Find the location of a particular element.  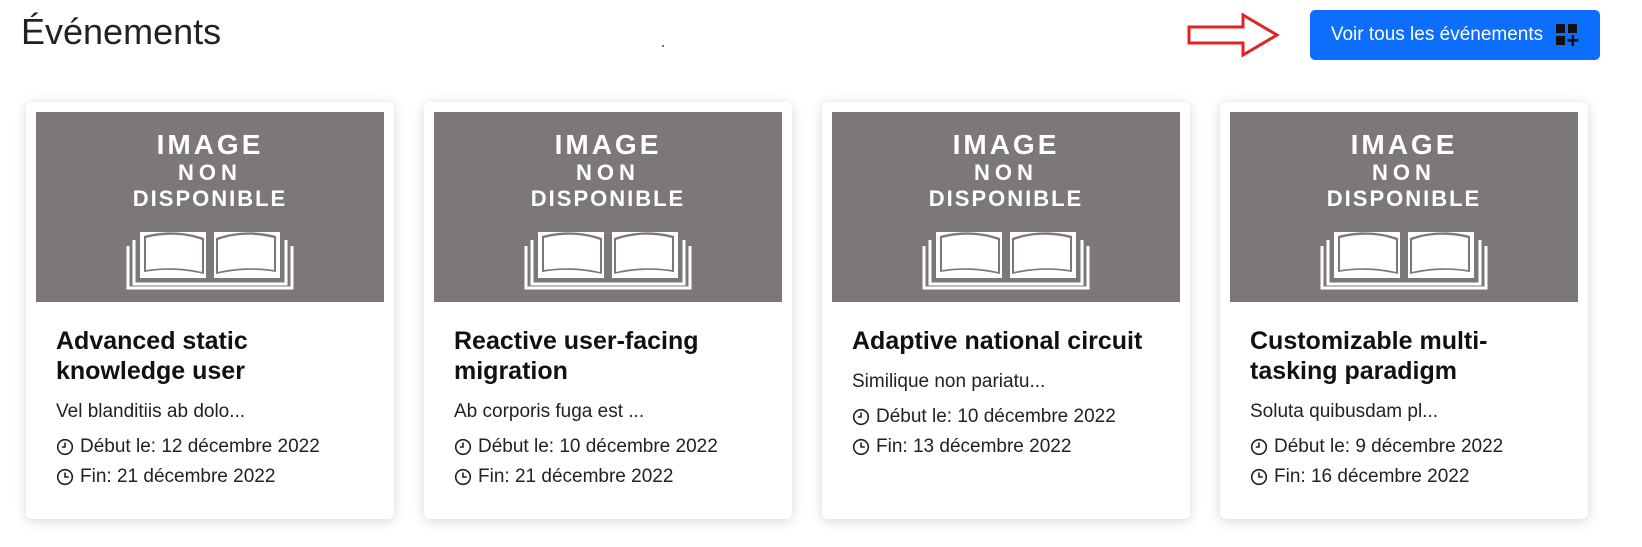

grid-plus-icon is located at coordinates (1567, 35).